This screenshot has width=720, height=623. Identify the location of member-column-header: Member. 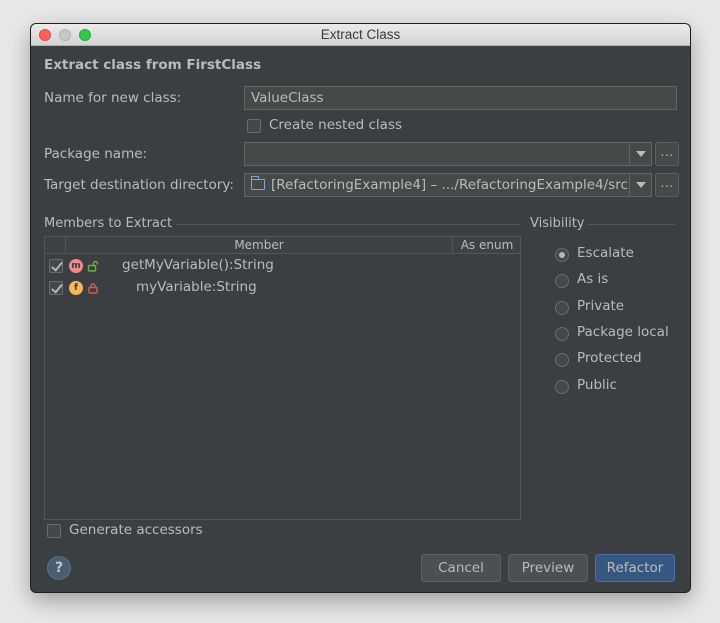
(259, 245).